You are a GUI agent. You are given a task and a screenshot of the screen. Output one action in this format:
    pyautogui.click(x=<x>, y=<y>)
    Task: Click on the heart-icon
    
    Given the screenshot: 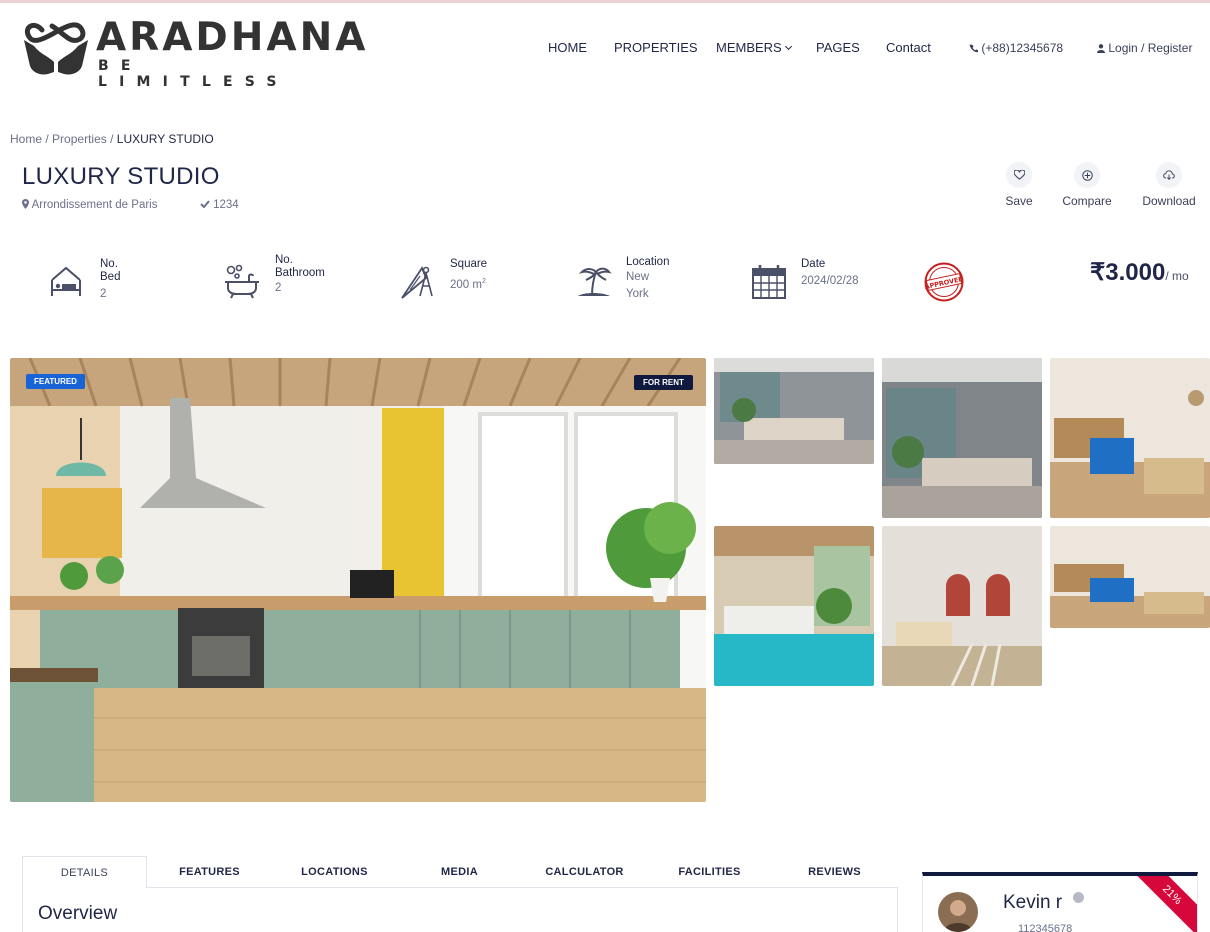 What is the action you would take?
    pyautogui.click(x=1019, y=175)
    